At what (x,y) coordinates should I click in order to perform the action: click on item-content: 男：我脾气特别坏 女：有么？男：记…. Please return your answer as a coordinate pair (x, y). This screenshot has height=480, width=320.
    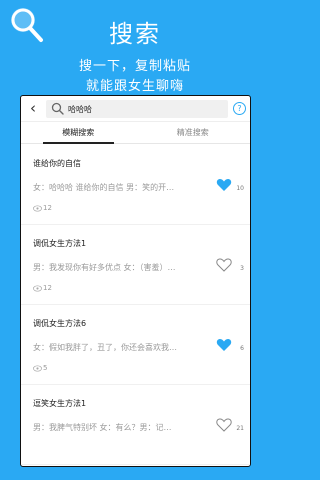
    Looking at the image, I should click on (102, 427).